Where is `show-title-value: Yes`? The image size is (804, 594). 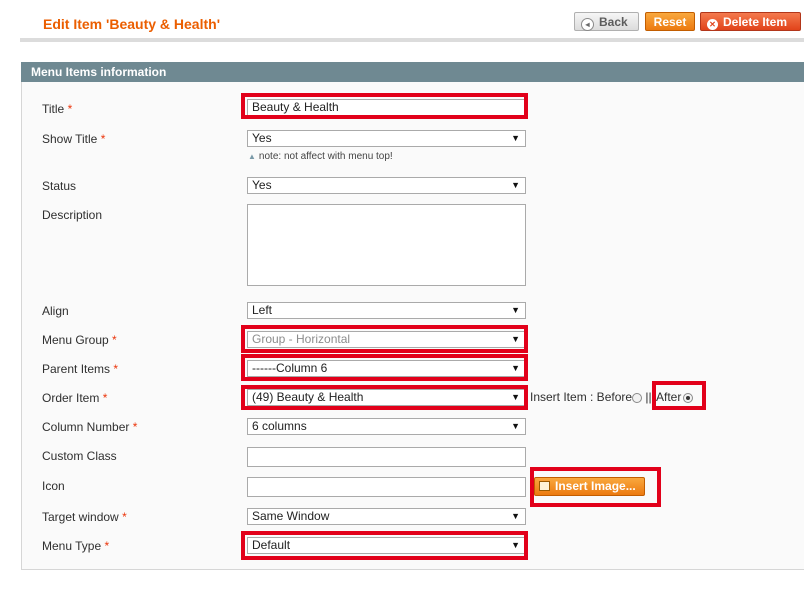
show-title-value: Yes is located at coordinates (262, 138).